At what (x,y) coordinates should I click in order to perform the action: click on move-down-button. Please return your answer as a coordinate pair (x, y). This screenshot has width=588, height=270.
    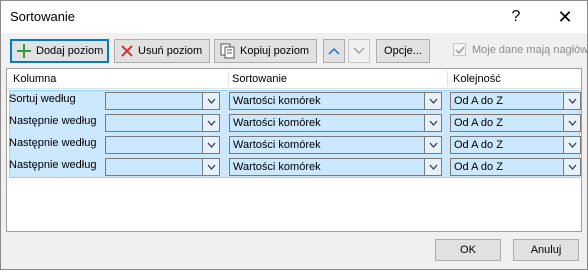
    Looking at the image, I should click on (359, 51).